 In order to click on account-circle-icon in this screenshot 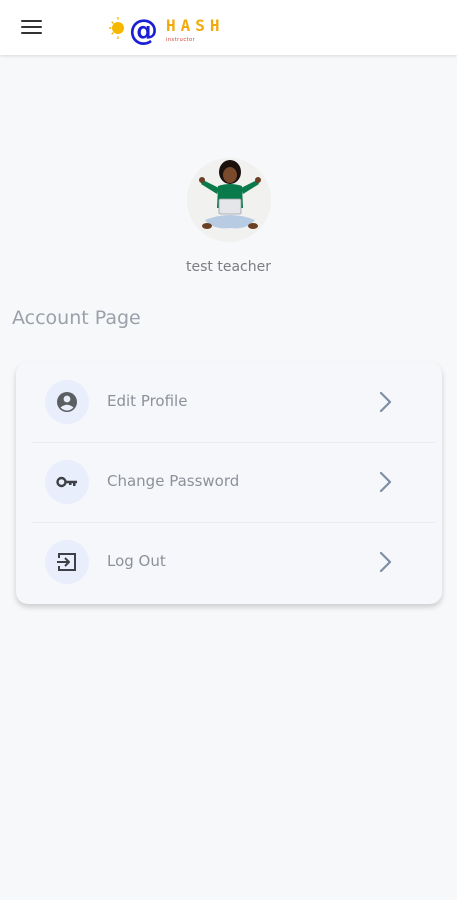, I will do `click(67, 402)`.